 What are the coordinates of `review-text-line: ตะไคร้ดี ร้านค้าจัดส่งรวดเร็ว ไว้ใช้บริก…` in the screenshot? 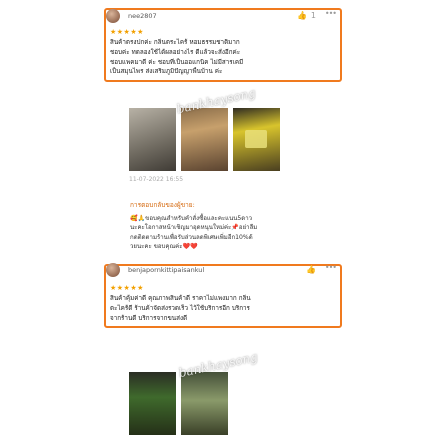 It's located at (180, 308).